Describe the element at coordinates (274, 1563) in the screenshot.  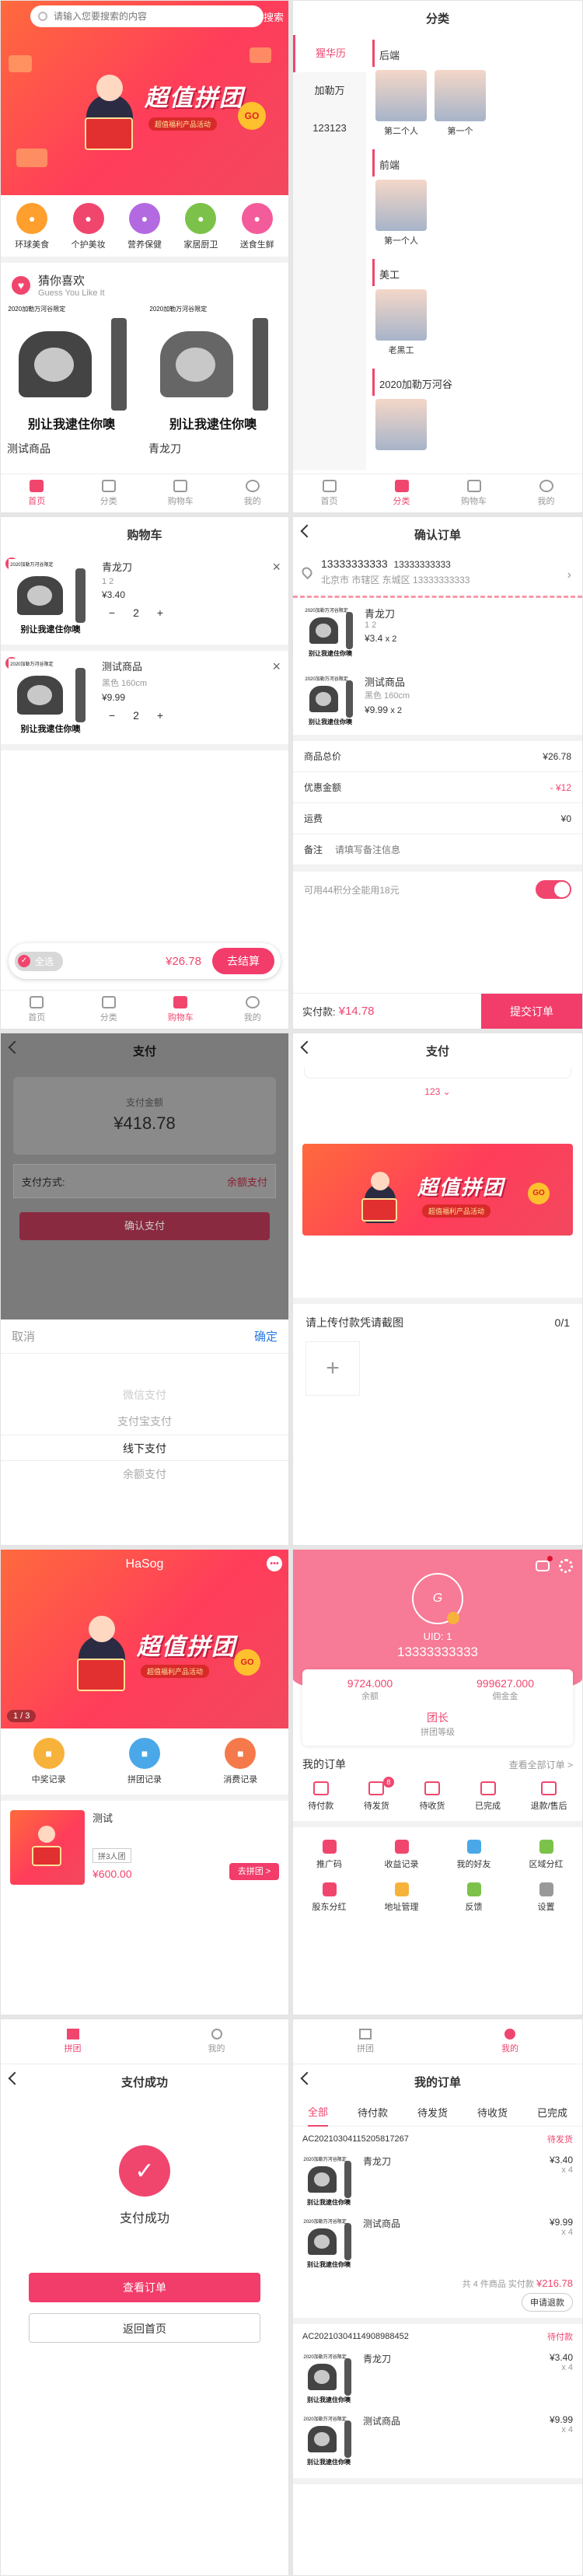
I see `more-icon: •••` at that location.